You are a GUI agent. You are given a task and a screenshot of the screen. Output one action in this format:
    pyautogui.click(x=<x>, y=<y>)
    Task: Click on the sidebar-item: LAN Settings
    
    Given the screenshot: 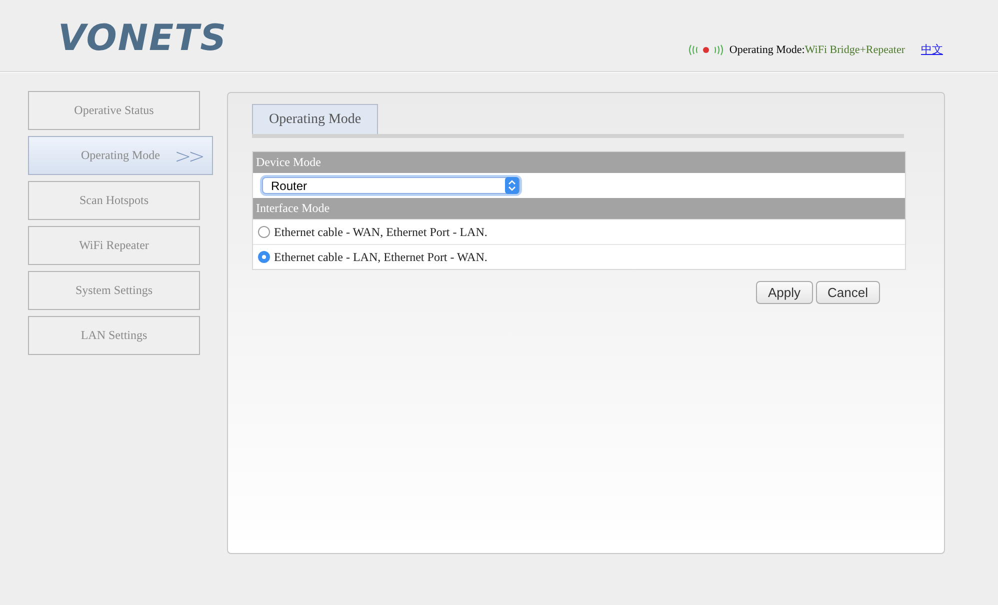 What is the action you would take?
    pyautogui.click(x=114, y=335)
    